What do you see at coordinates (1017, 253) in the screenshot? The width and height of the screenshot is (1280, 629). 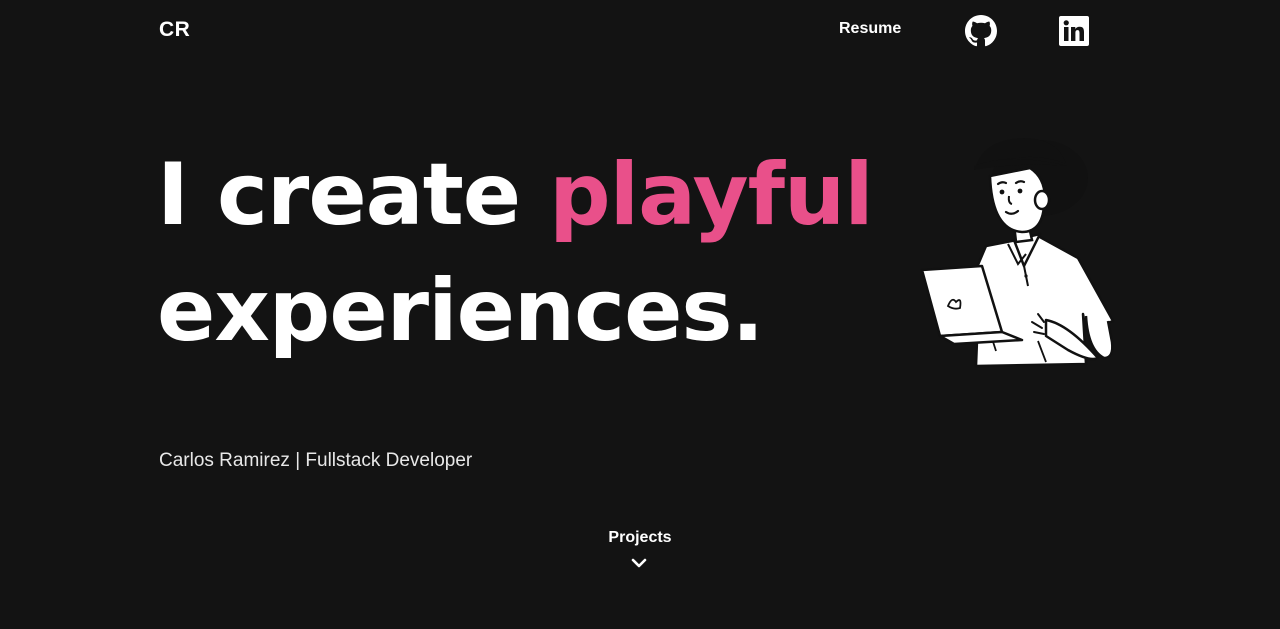 I see `developer-with-laptop-illustration` at bounding box center [1017, 253].